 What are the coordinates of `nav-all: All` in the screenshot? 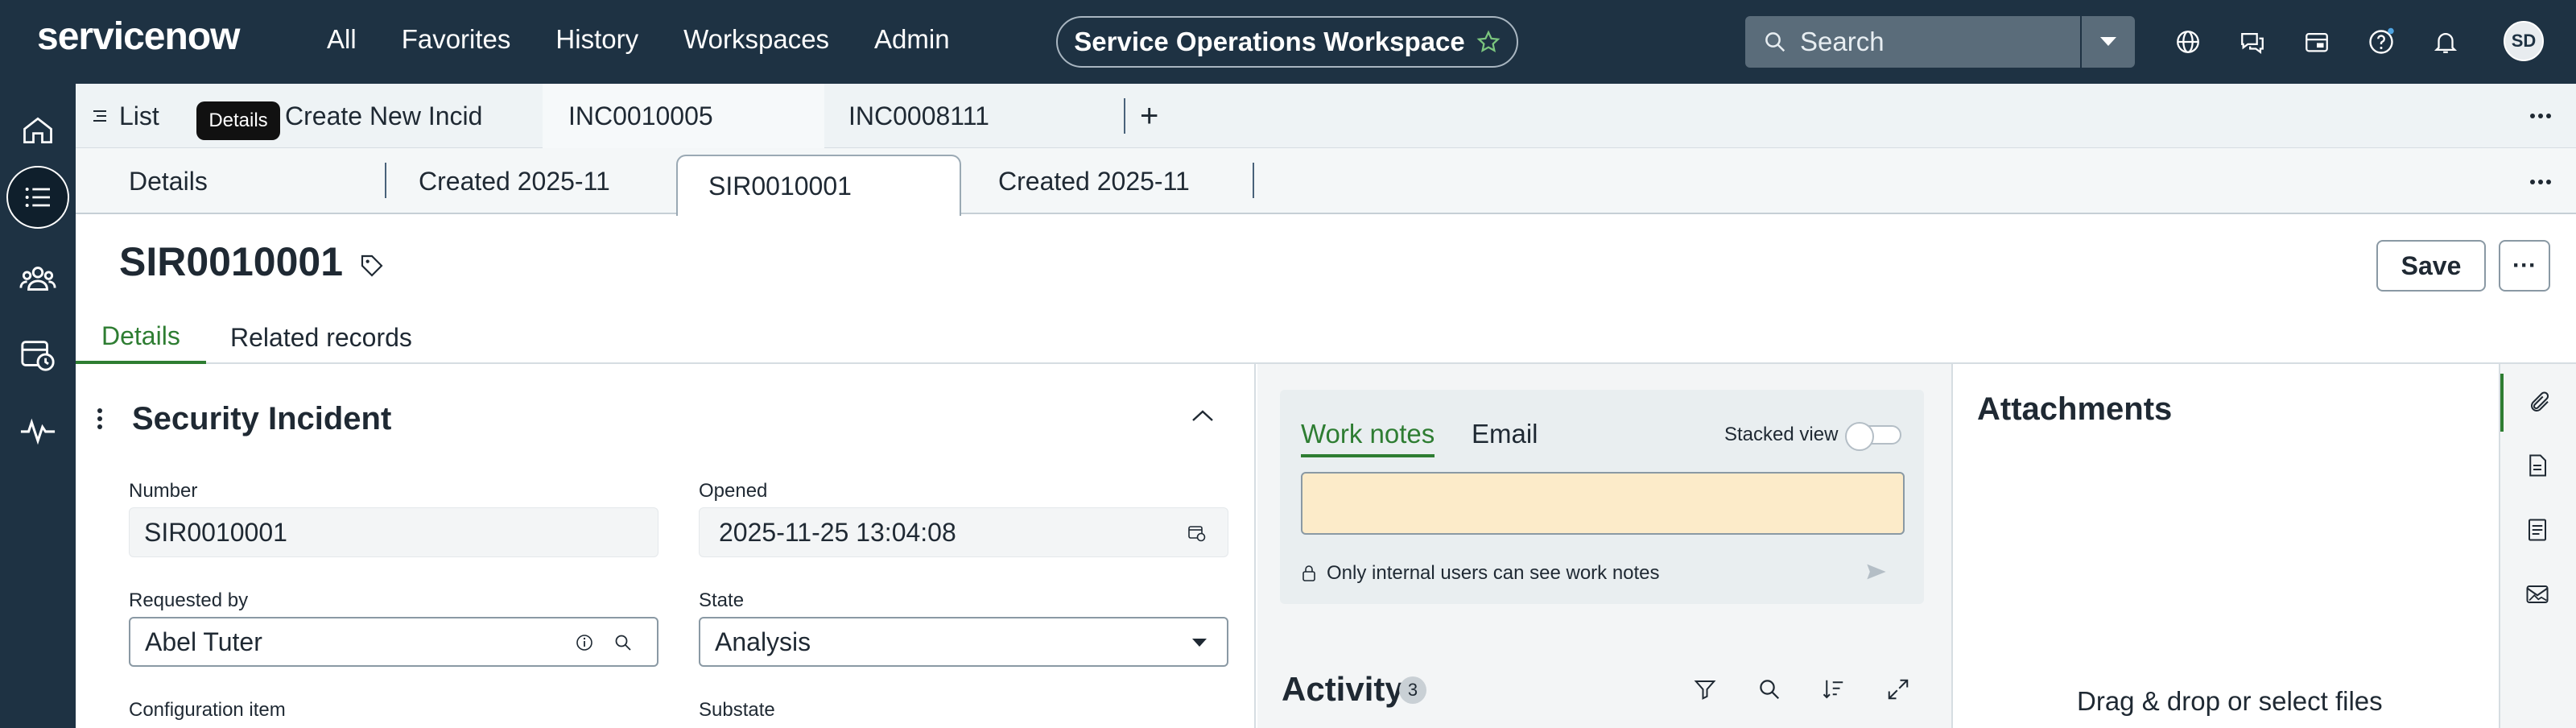 It's located at (342, 39).